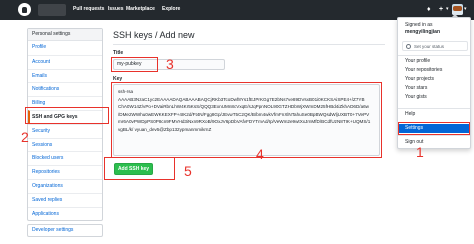  What do you see at coordinates (65, 213) in the screenshot?
I see `sidebar-item-applications: Applications` at bounding box center [65, 213].